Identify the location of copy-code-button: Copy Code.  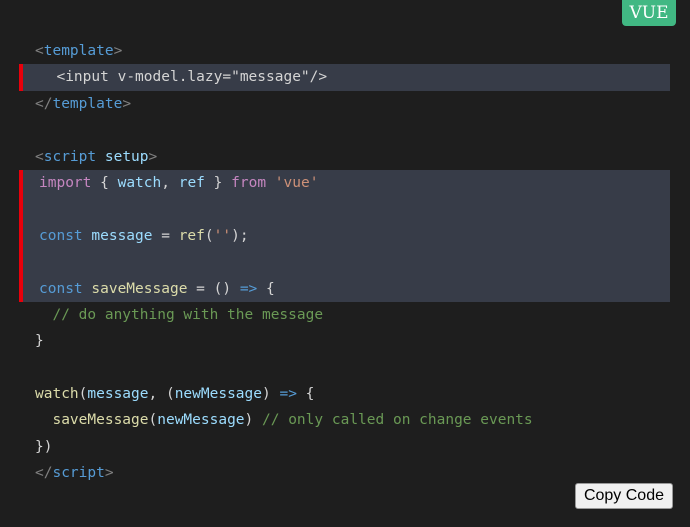
(623, 496).